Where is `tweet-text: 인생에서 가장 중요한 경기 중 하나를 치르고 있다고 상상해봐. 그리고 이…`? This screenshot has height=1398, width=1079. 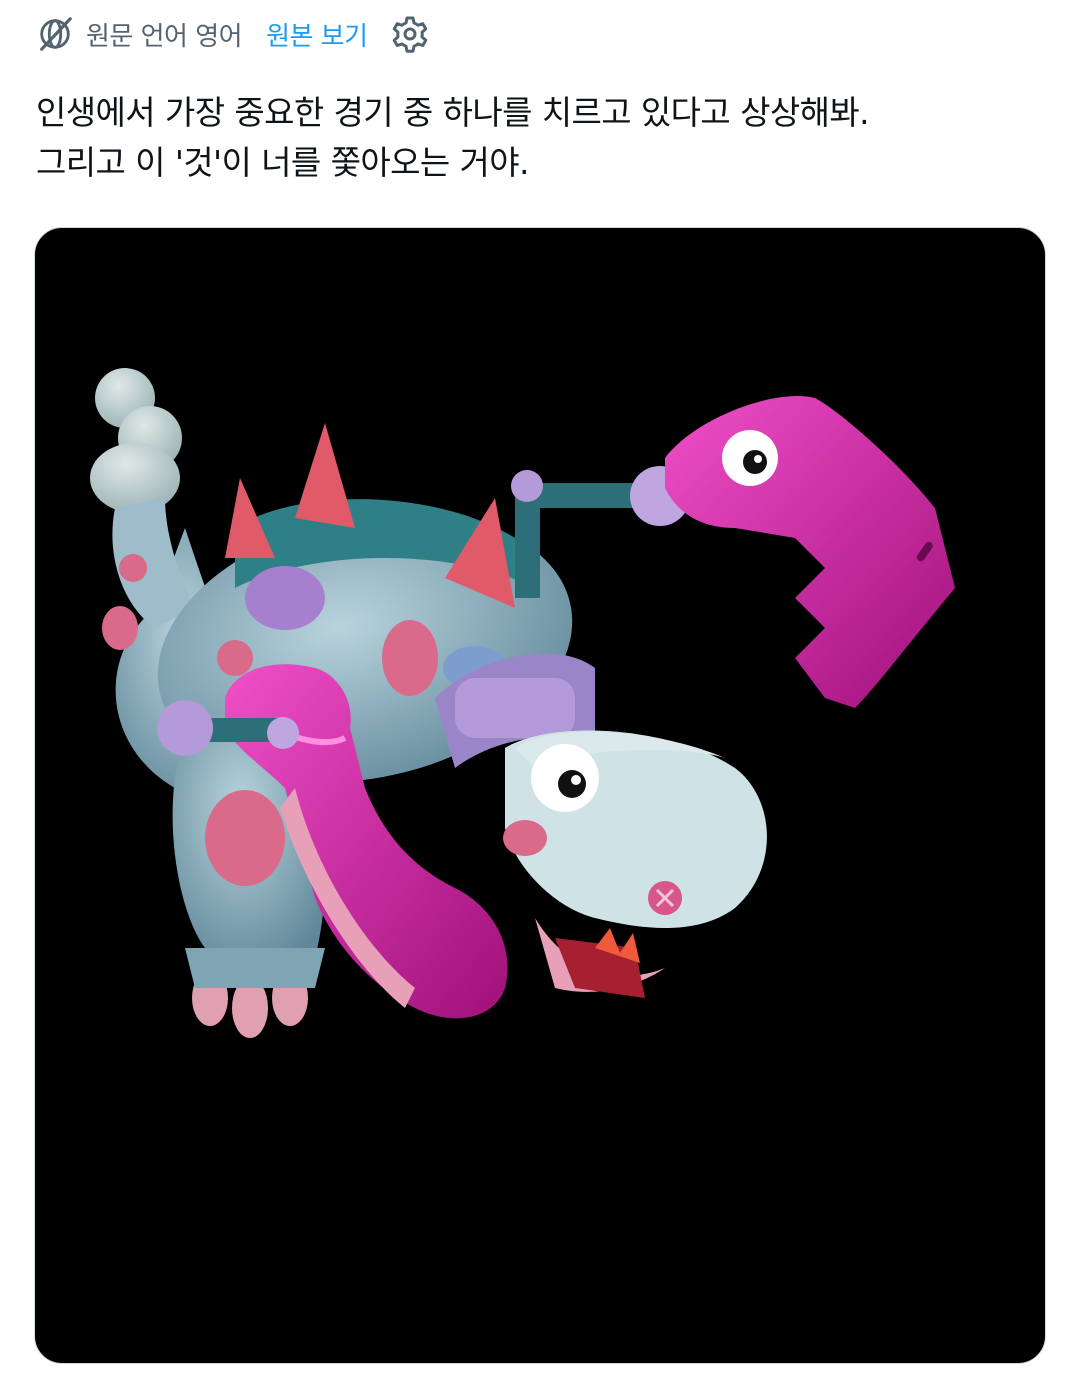 tweet-text: 인생에서 가장 중요한 경기 중 하나를 치르고 있다고 상상해봐. 그리고 이… is located at coordinates (541, 138).